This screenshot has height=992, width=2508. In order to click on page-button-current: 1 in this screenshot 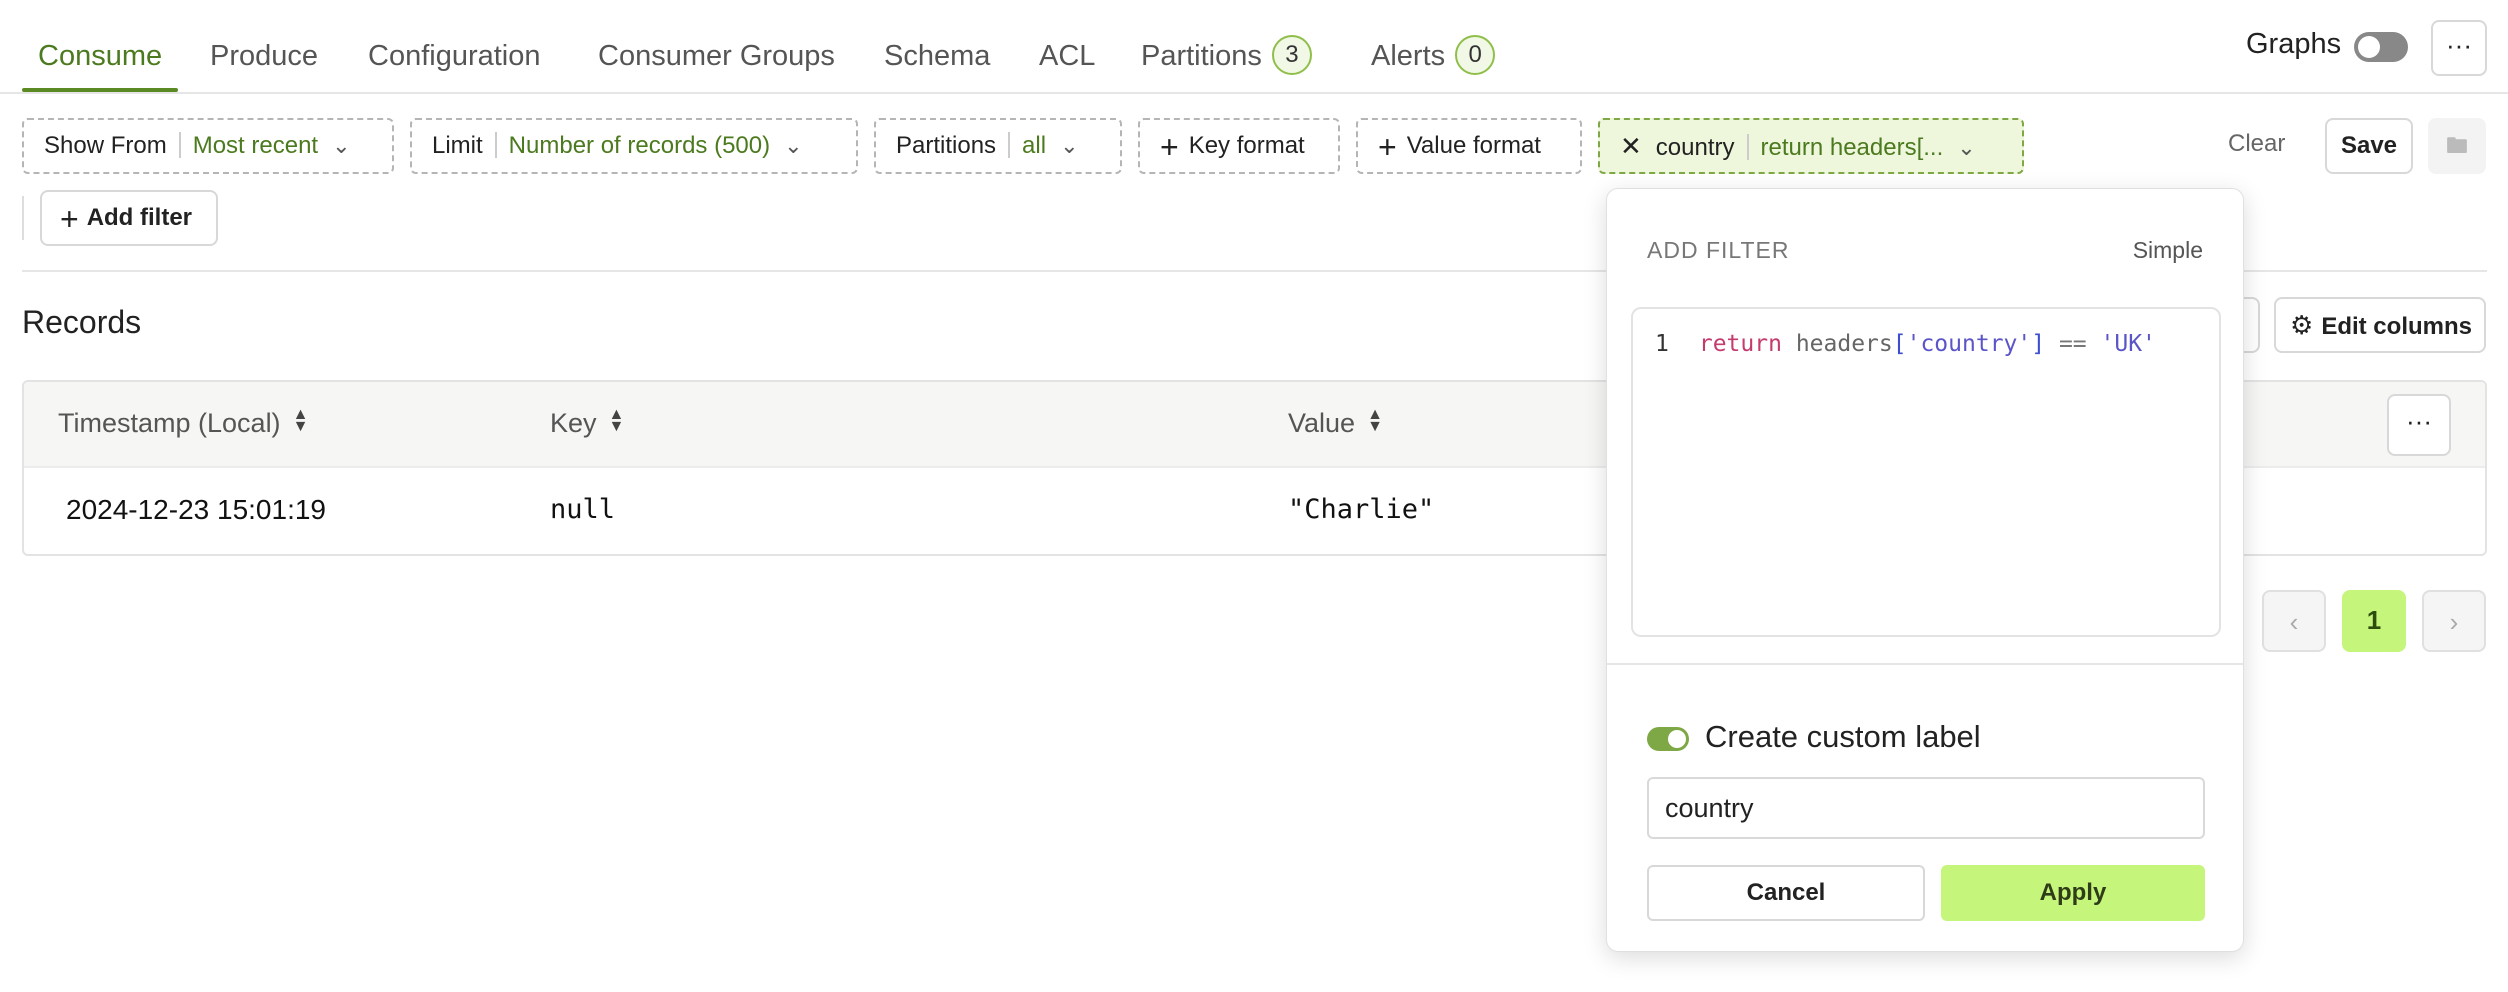, I will do `click(2374, 621)`.